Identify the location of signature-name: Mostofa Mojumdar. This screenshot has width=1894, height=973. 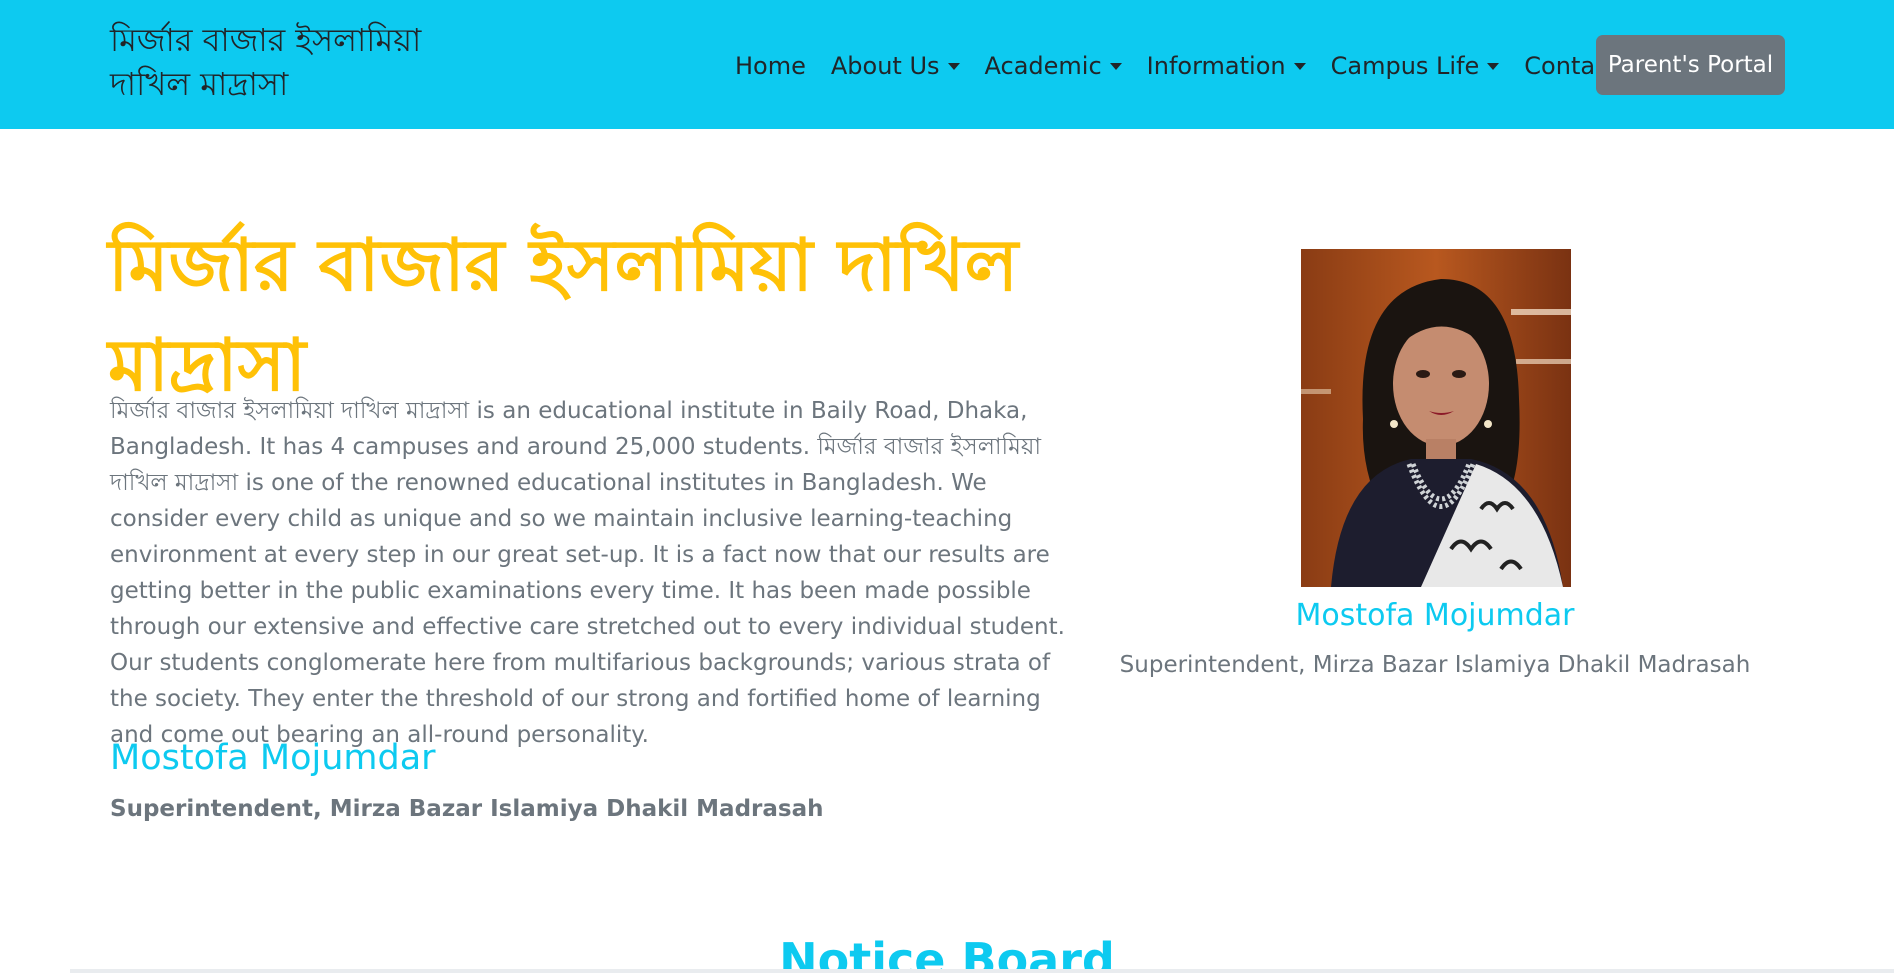
(273, 758).